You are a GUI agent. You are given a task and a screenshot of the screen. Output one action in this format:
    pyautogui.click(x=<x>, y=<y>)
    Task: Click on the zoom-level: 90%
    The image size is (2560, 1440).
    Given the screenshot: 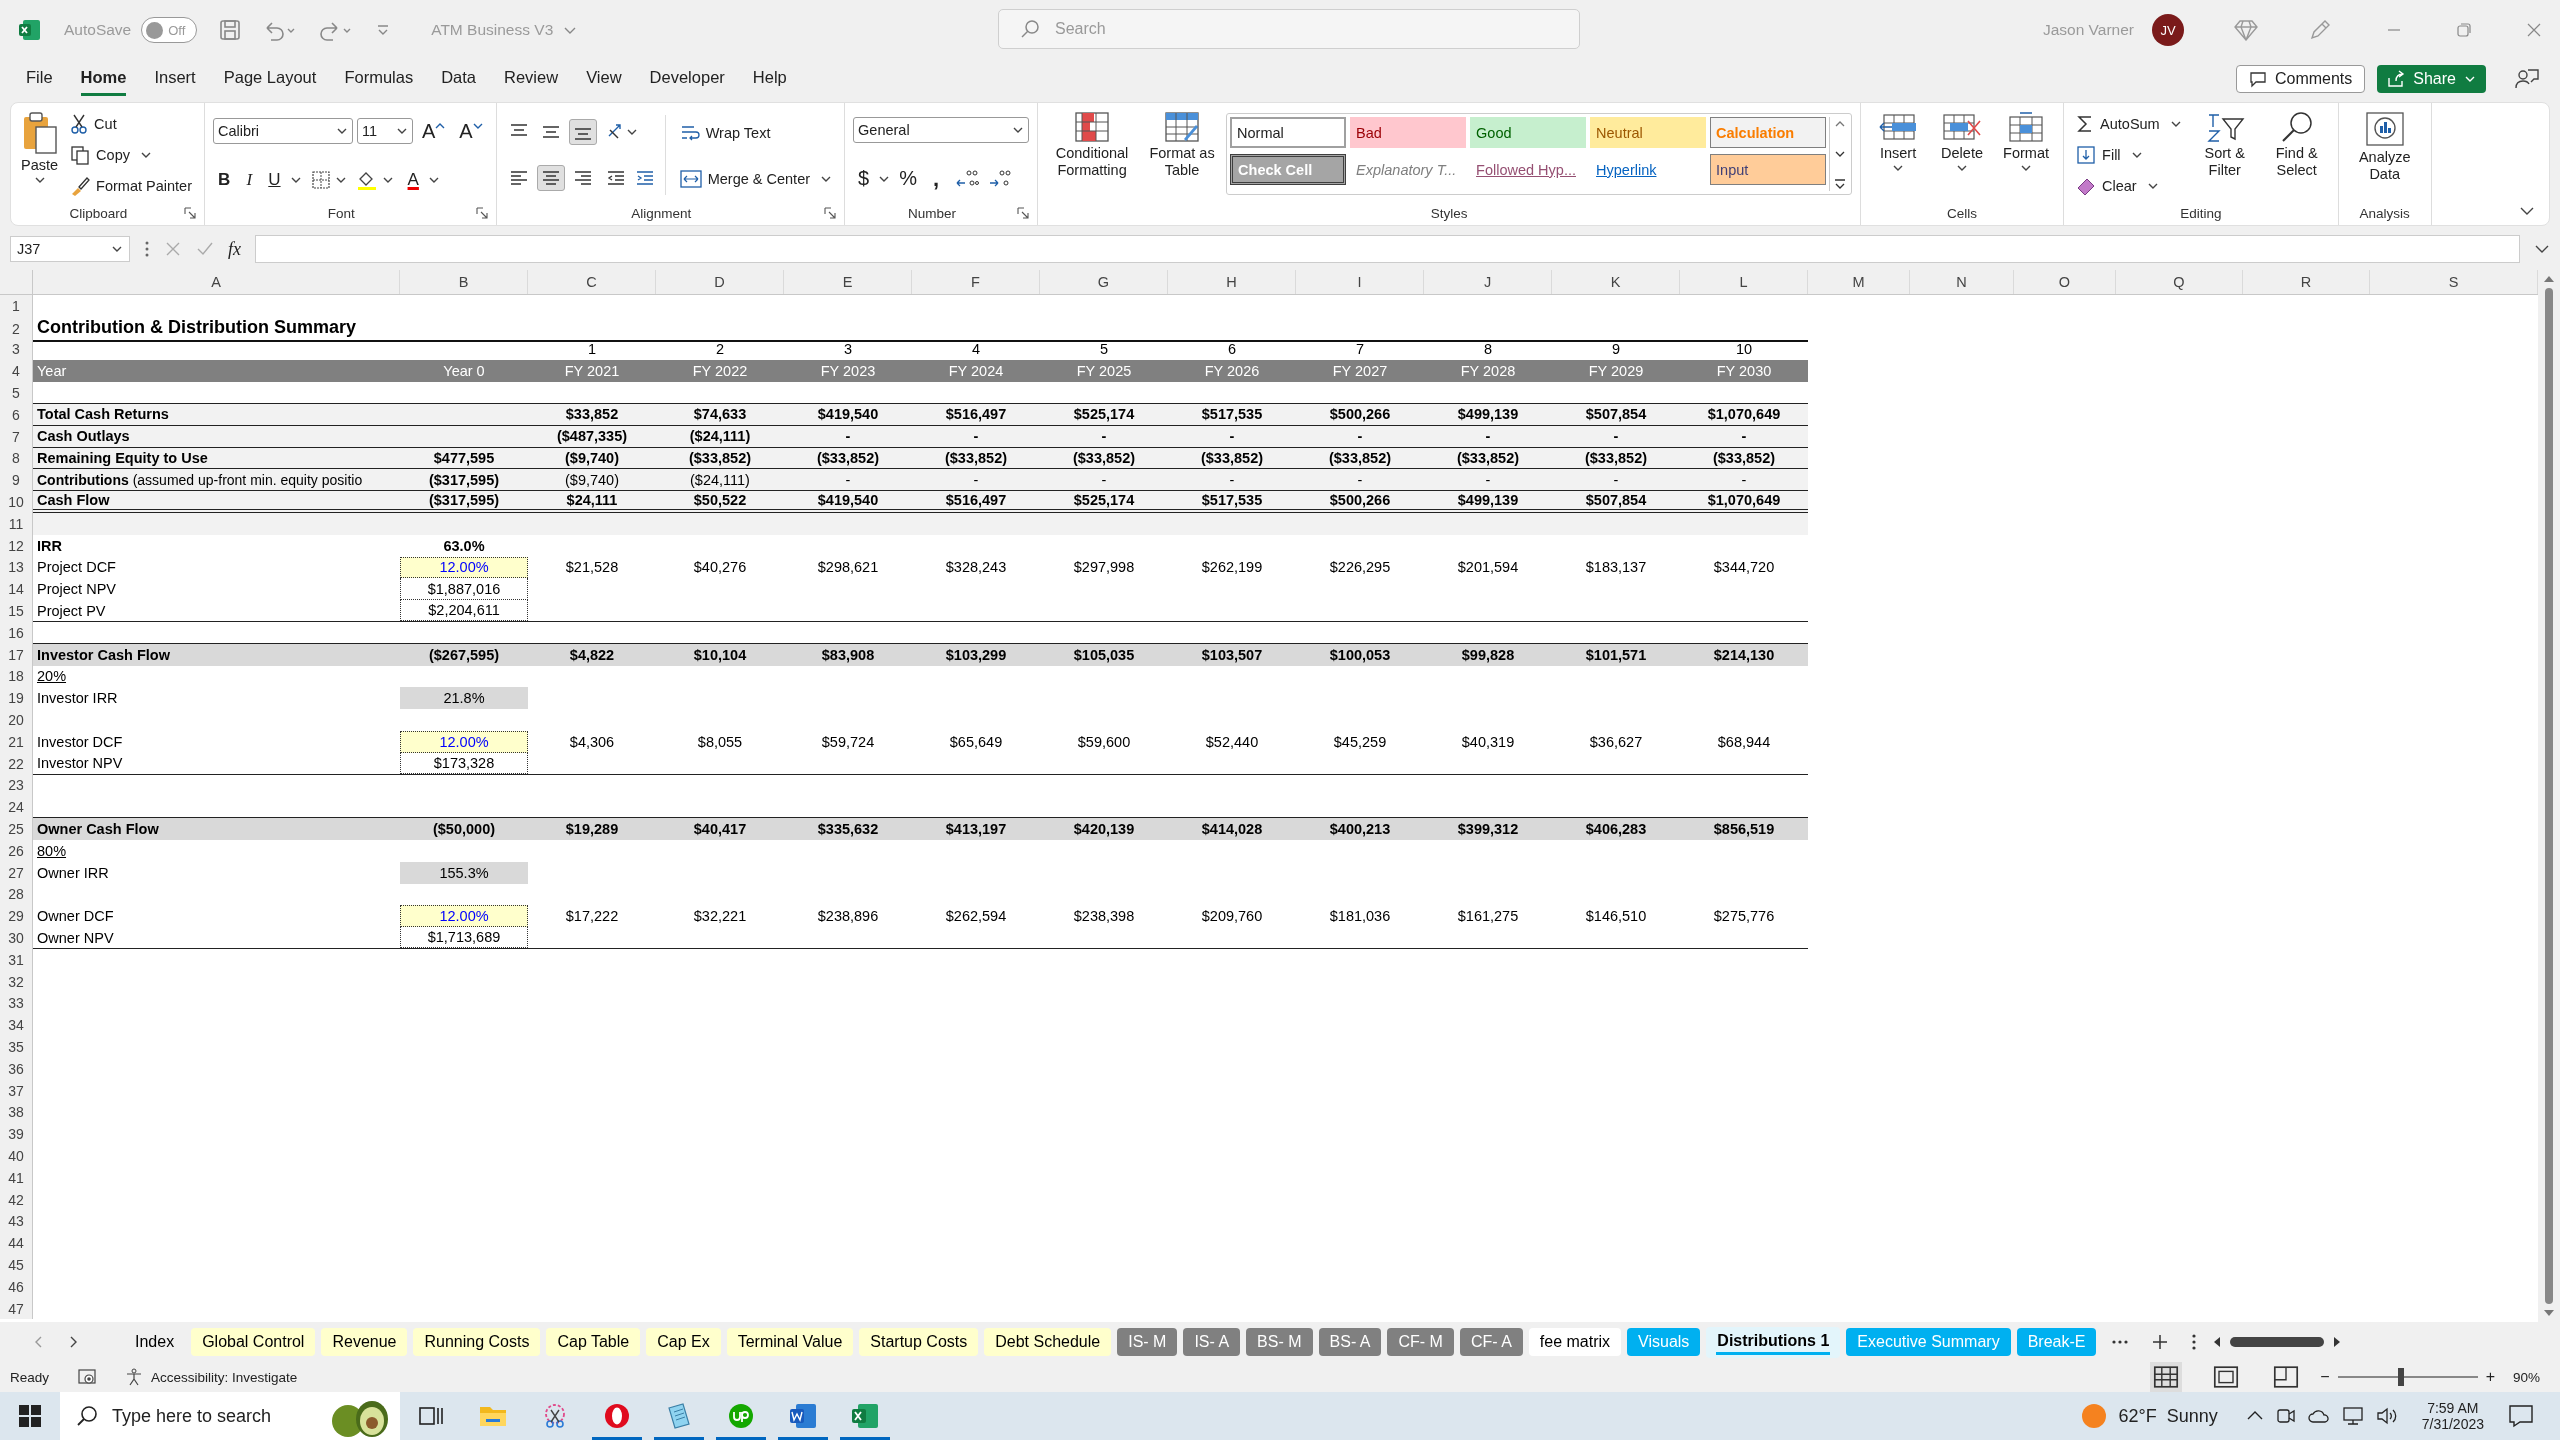 What is the action you would take?
    pyautogui.click(x=2526, y=1377)
    